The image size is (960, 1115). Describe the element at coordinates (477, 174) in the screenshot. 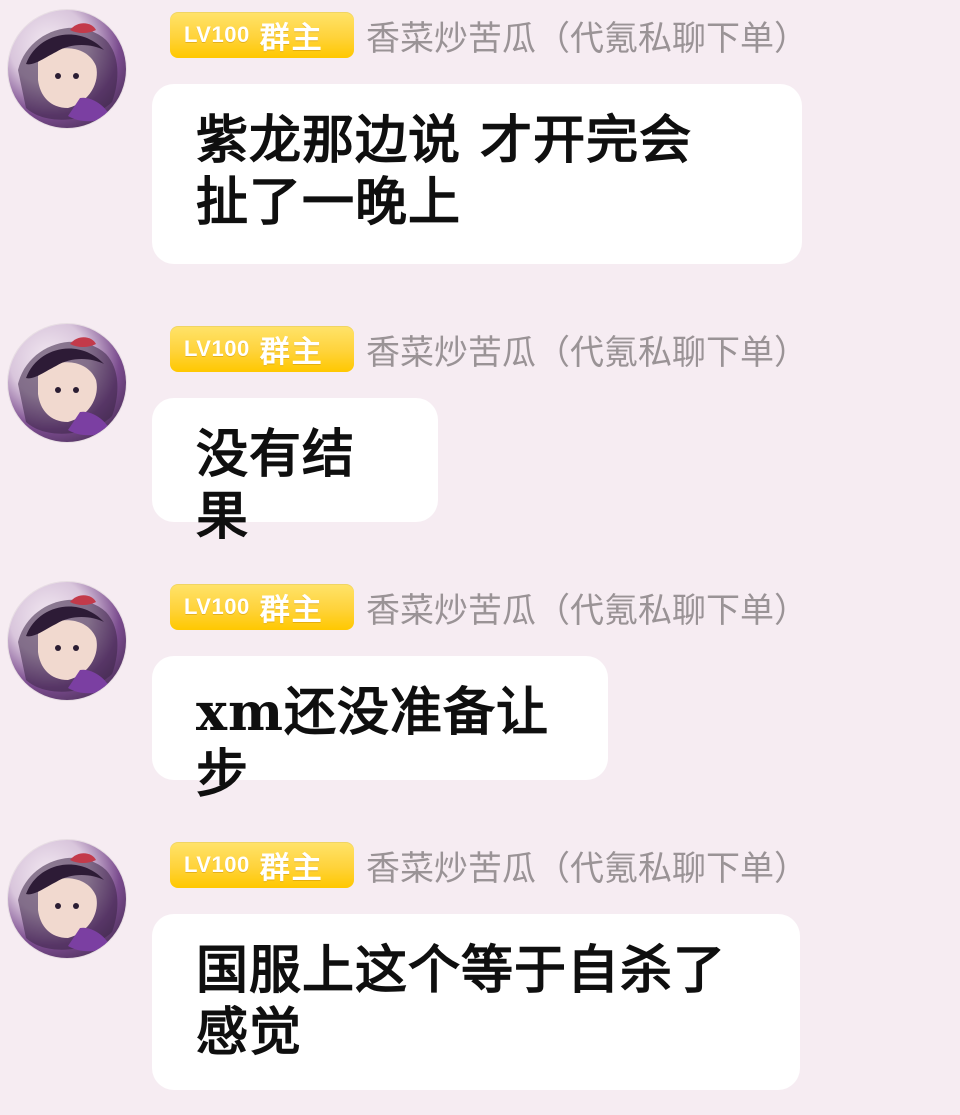

I see `message-bubble: 紫龙那边说 才开完会 扯了一晚上` at that location.